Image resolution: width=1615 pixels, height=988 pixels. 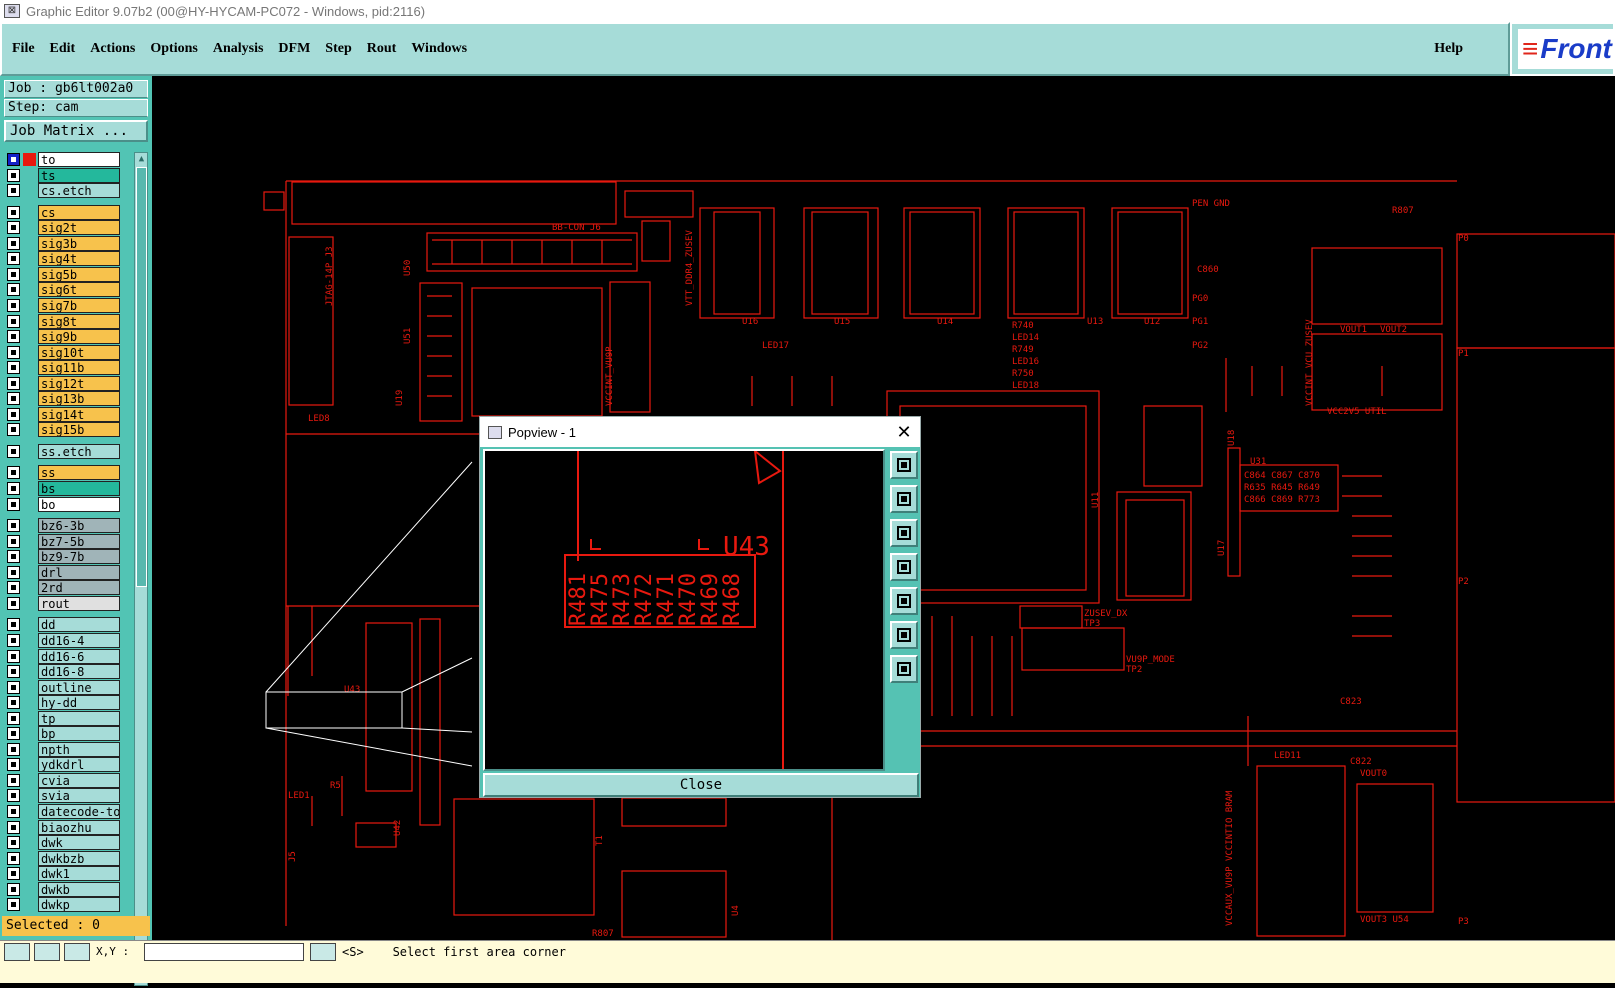 What do you see at coordinates (79, 796) in the screenshot?
I see `layer-name: svia` at bounding box center [79, 796].